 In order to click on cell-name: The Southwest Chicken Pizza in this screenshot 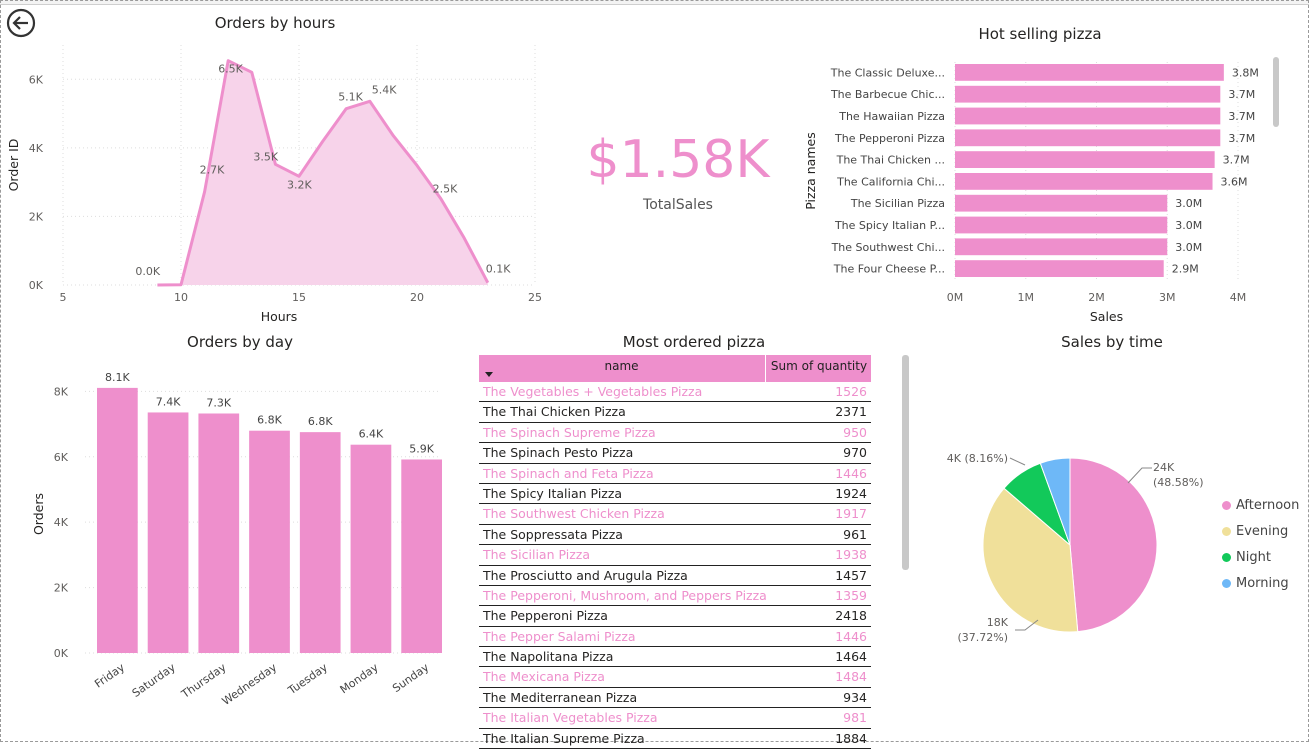, I will do `click(574, 514)`.